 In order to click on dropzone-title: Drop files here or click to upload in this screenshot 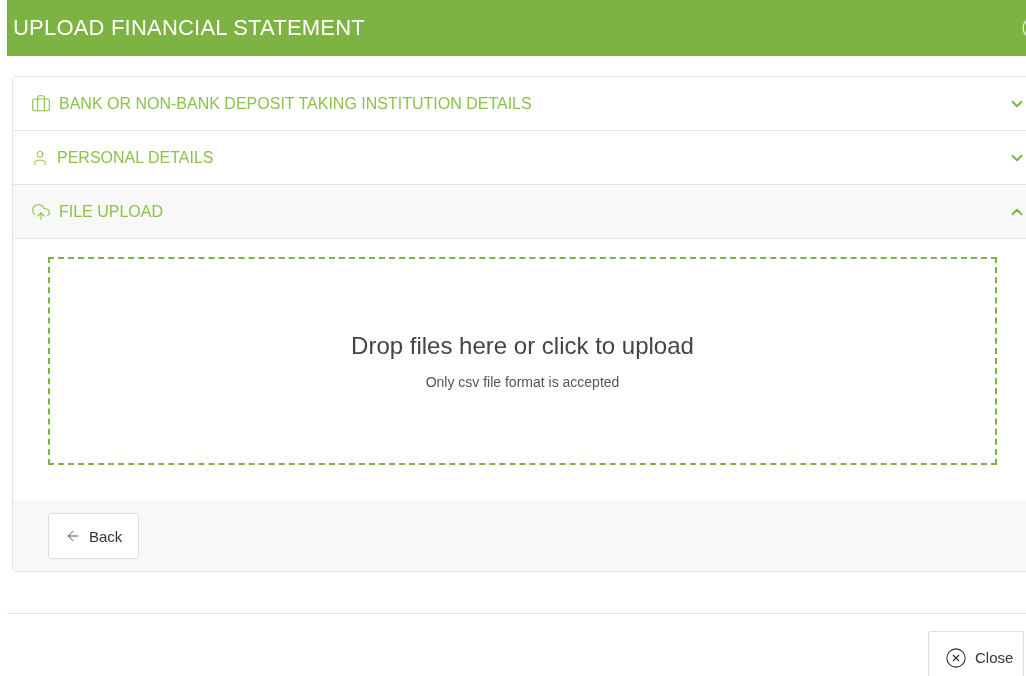, I will do `click(522, 346)`.